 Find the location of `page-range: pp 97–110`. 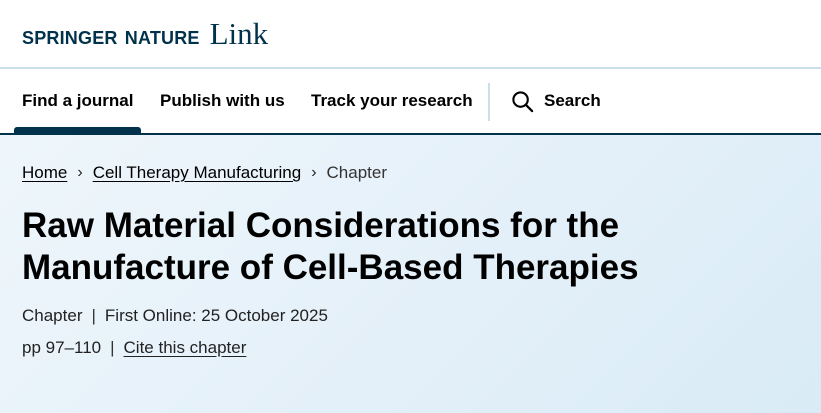

page-range: pp 97–110 is located at coordinates (62, 347).